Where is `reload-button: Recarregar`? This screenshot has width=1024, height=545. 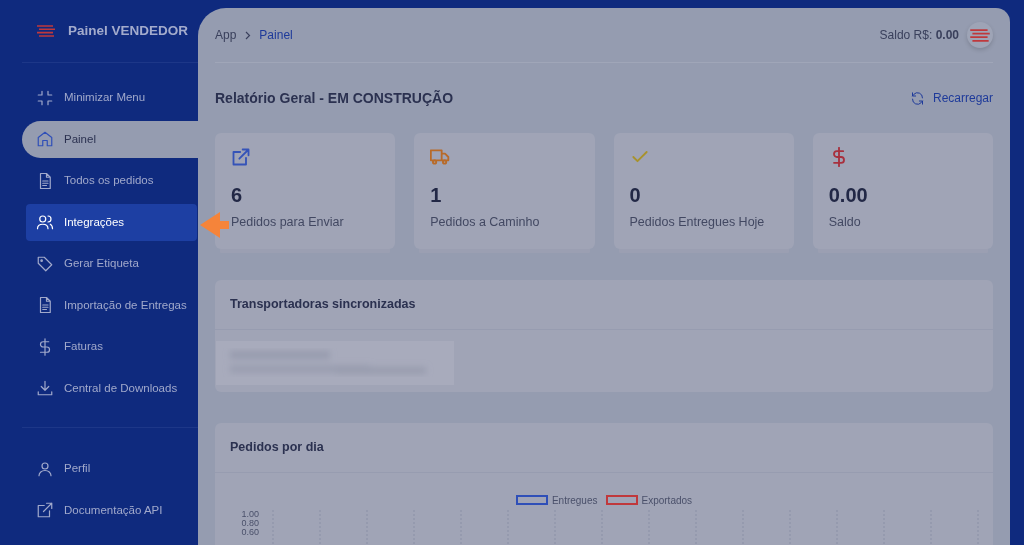
reload-button: Recarregar is located at coordinates (951, 98).